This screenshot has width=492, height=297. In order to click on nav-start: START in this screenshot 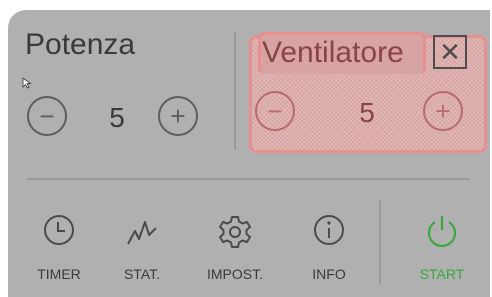, I will do `click(442, 247)`.